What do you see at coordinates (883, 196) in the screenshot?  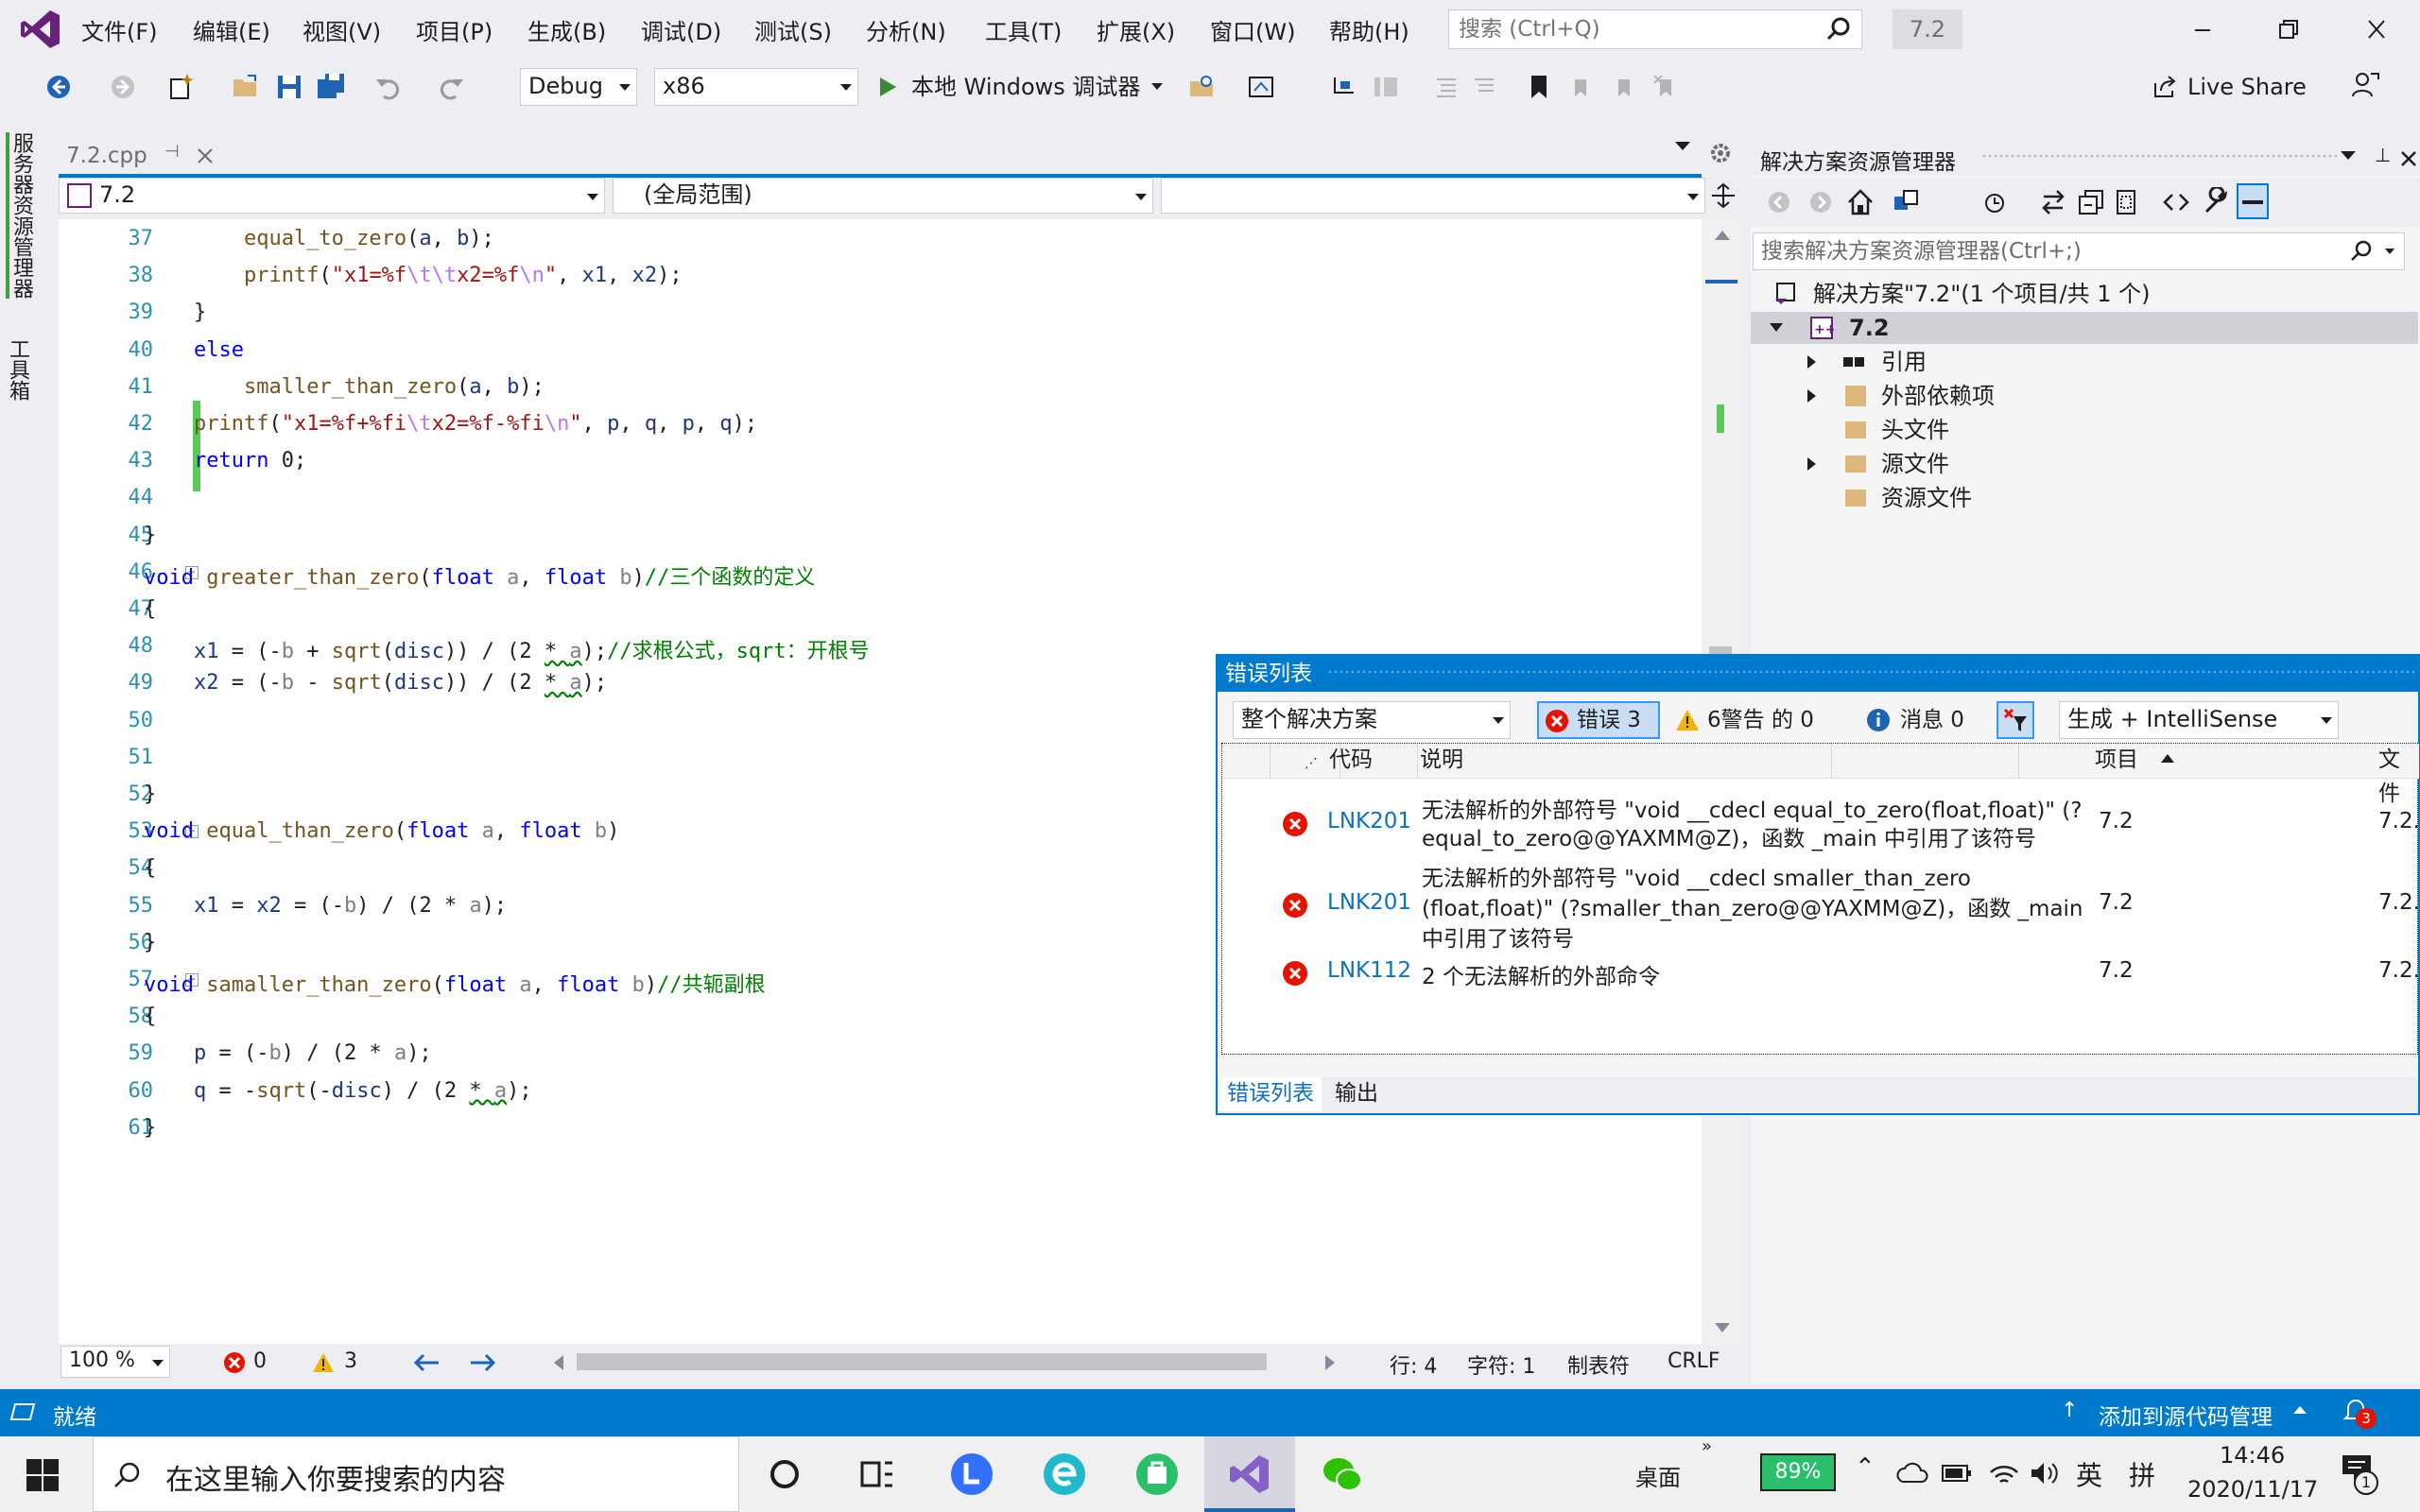 I see `scope-nav-select: (全局范围)` at bounding box center [883, 196].